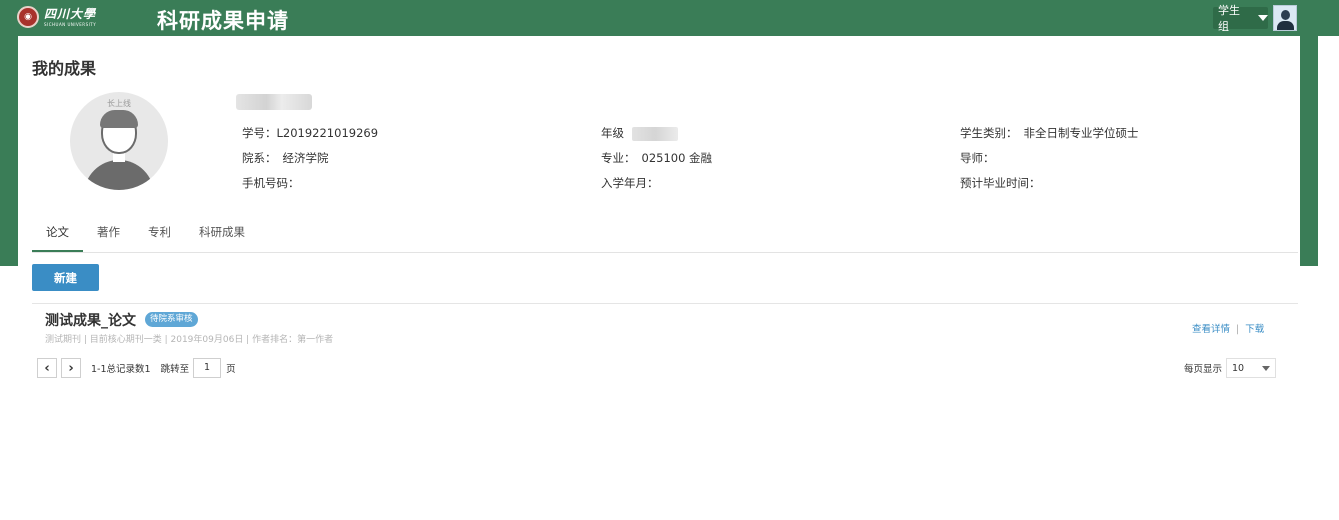 This screenshot has width=1339, height=520. Describe the element at coordinates (665, 303) in the screenshot. I see `list-divider` at that location.